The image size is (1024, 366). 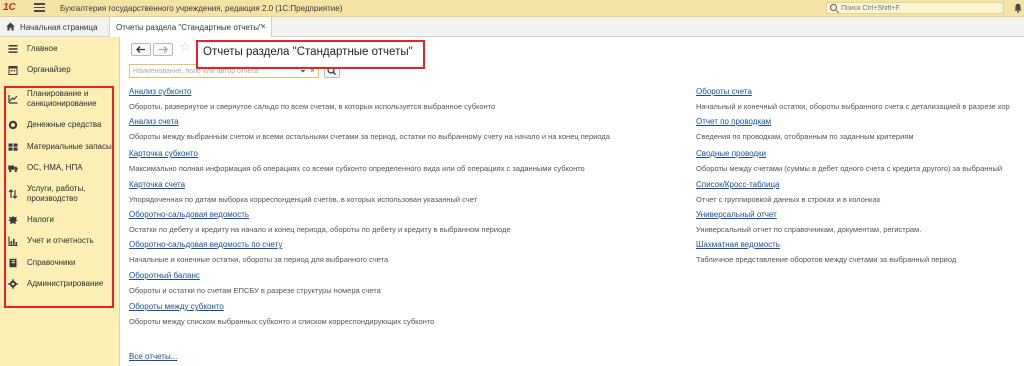 I want to click on tab-standard-reports: Отчеты раздела "Стандартные отчеты" ×, so click(x=190, y=27).